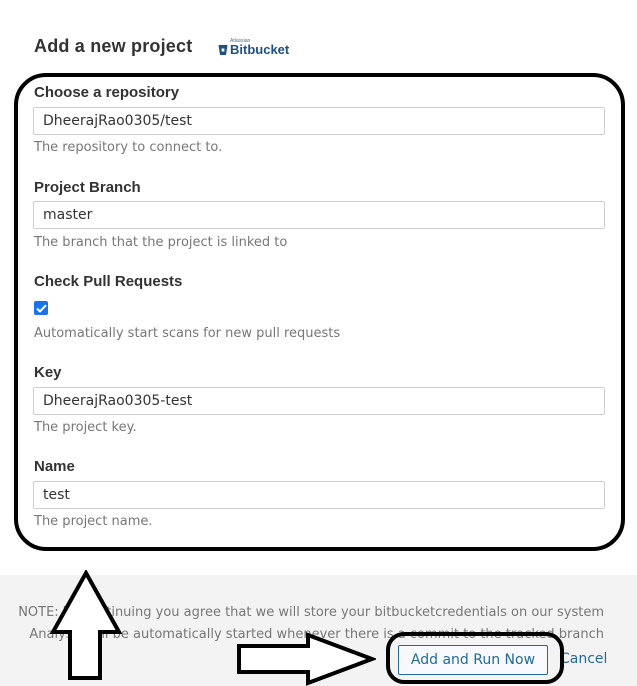 Image resolution: width=637 pixels, height=686 pixels. Describe the element at coordinates (319, 121) in the screenshot. I see `repository-input: DheerajRao0305/test` at that location.